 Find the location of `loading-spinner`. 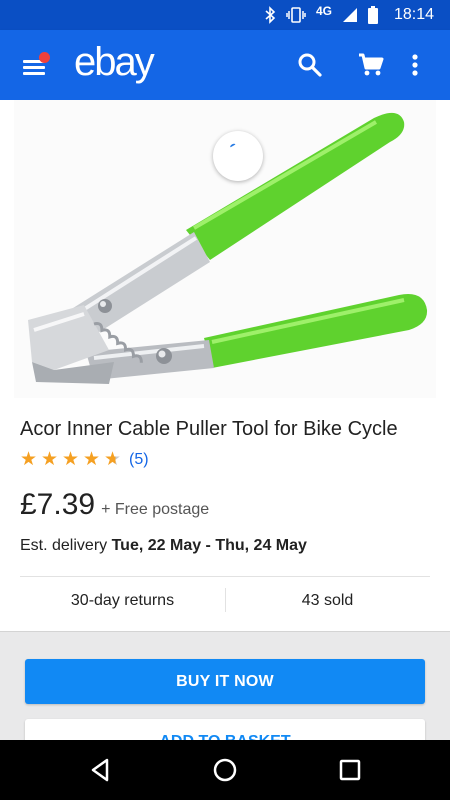

loading-spinner is located at coordinates (238, 156).